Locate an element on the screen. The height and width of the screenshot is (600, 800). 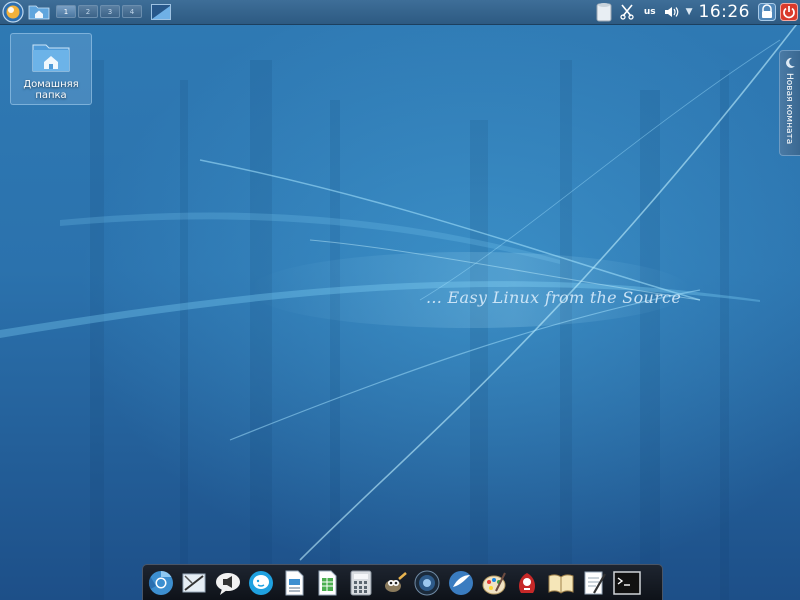
game-icon is located at coordinates (527, 582).